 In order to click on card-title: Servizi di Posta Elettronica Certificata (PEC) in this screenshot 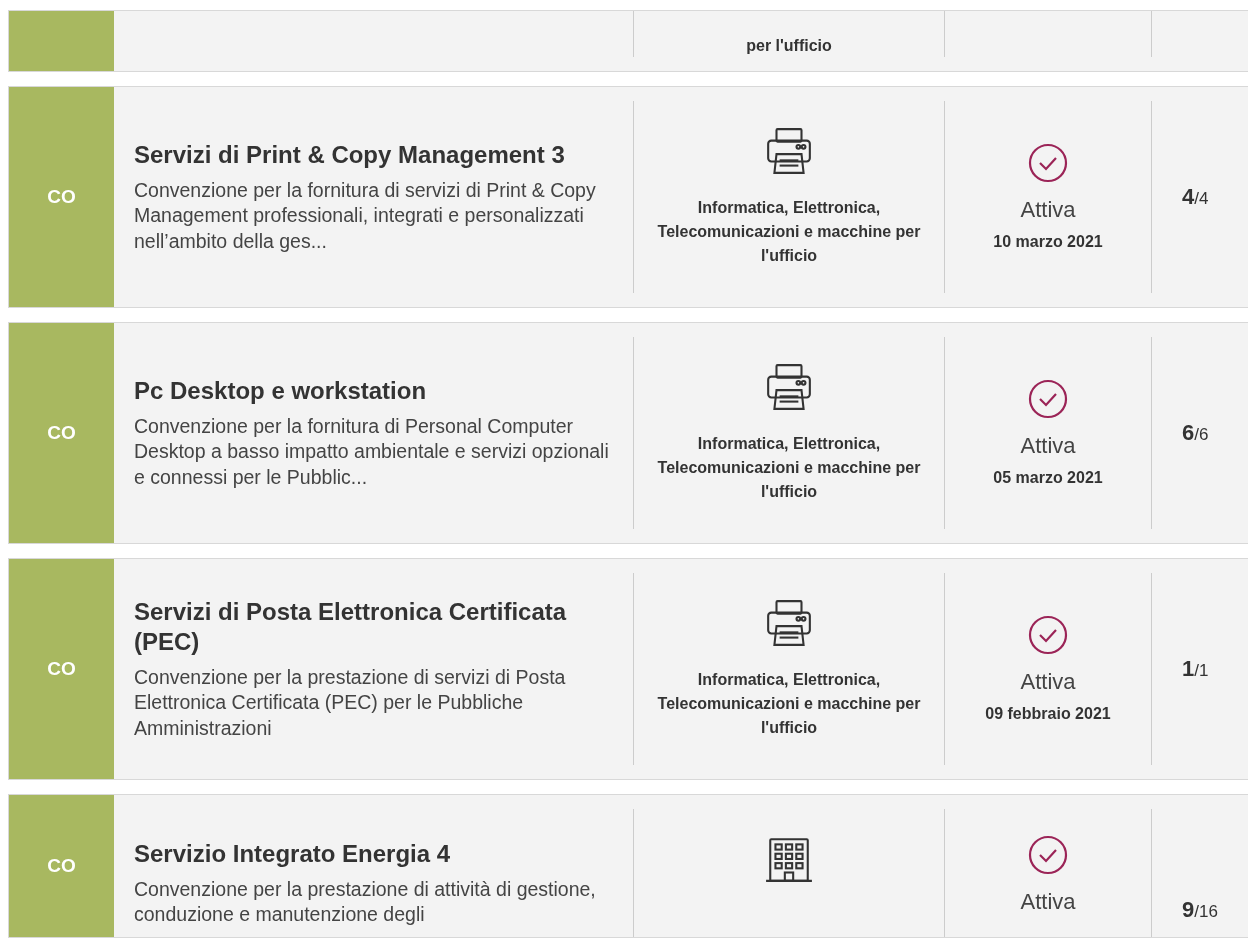, I will do `click(371, 627)`.